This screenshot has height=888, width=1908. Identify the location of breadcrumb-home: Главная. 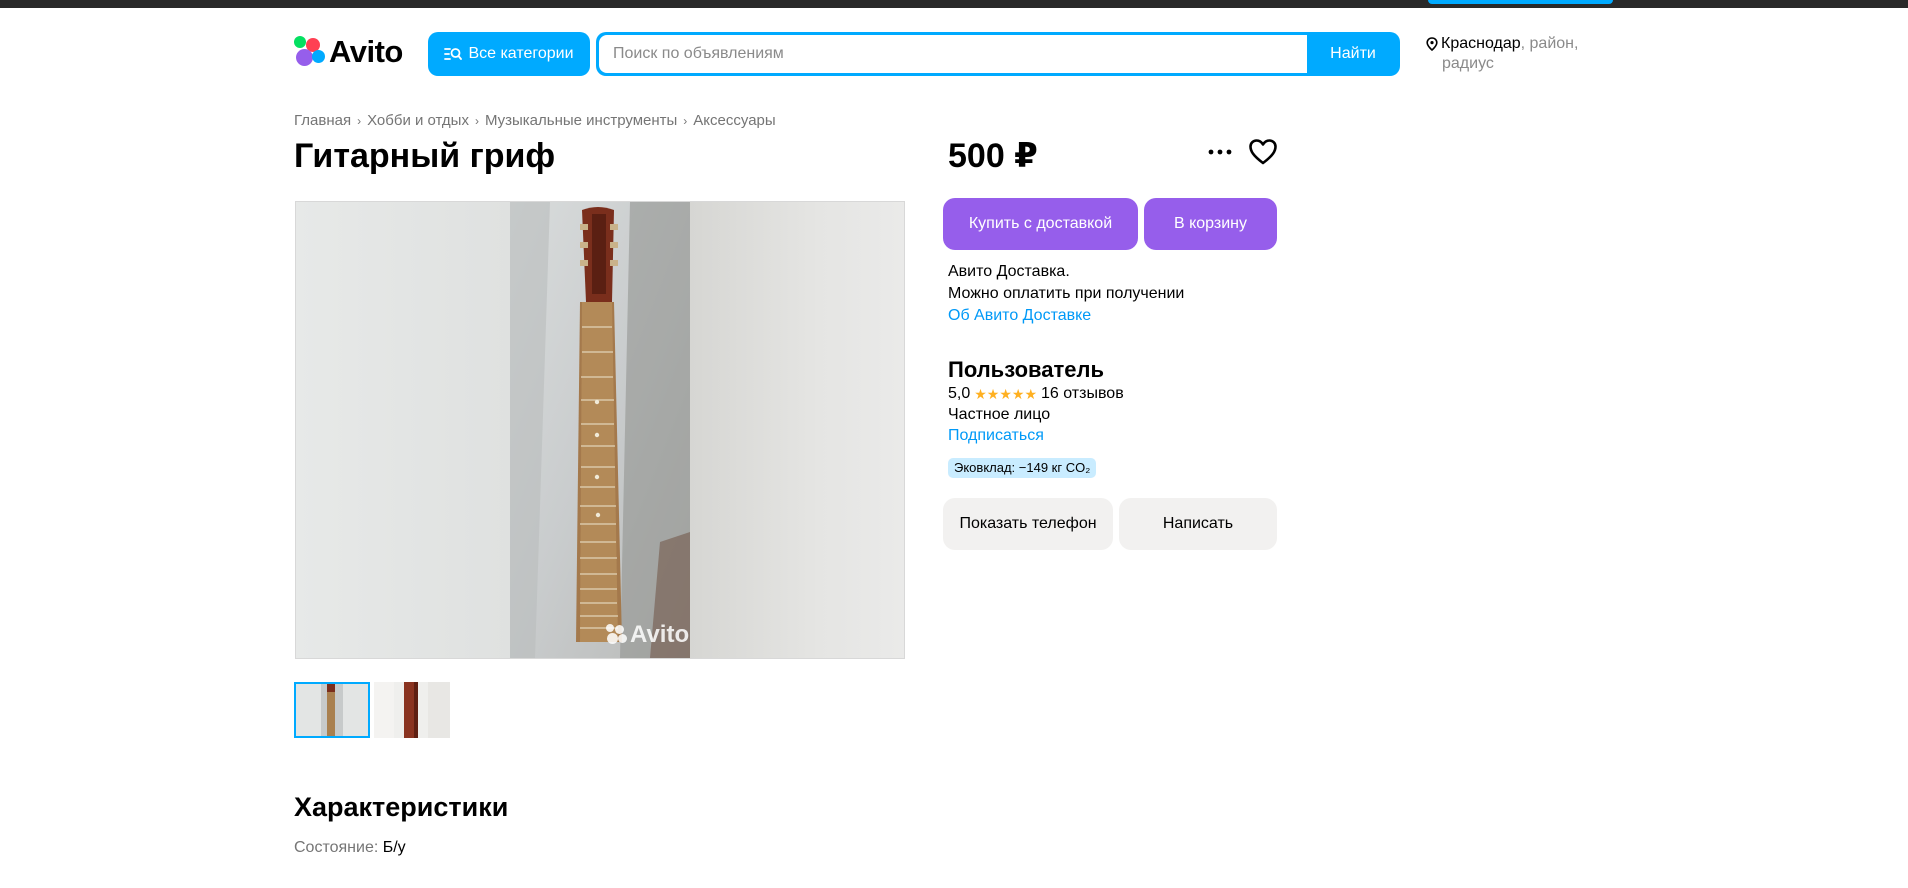
(322, 120).